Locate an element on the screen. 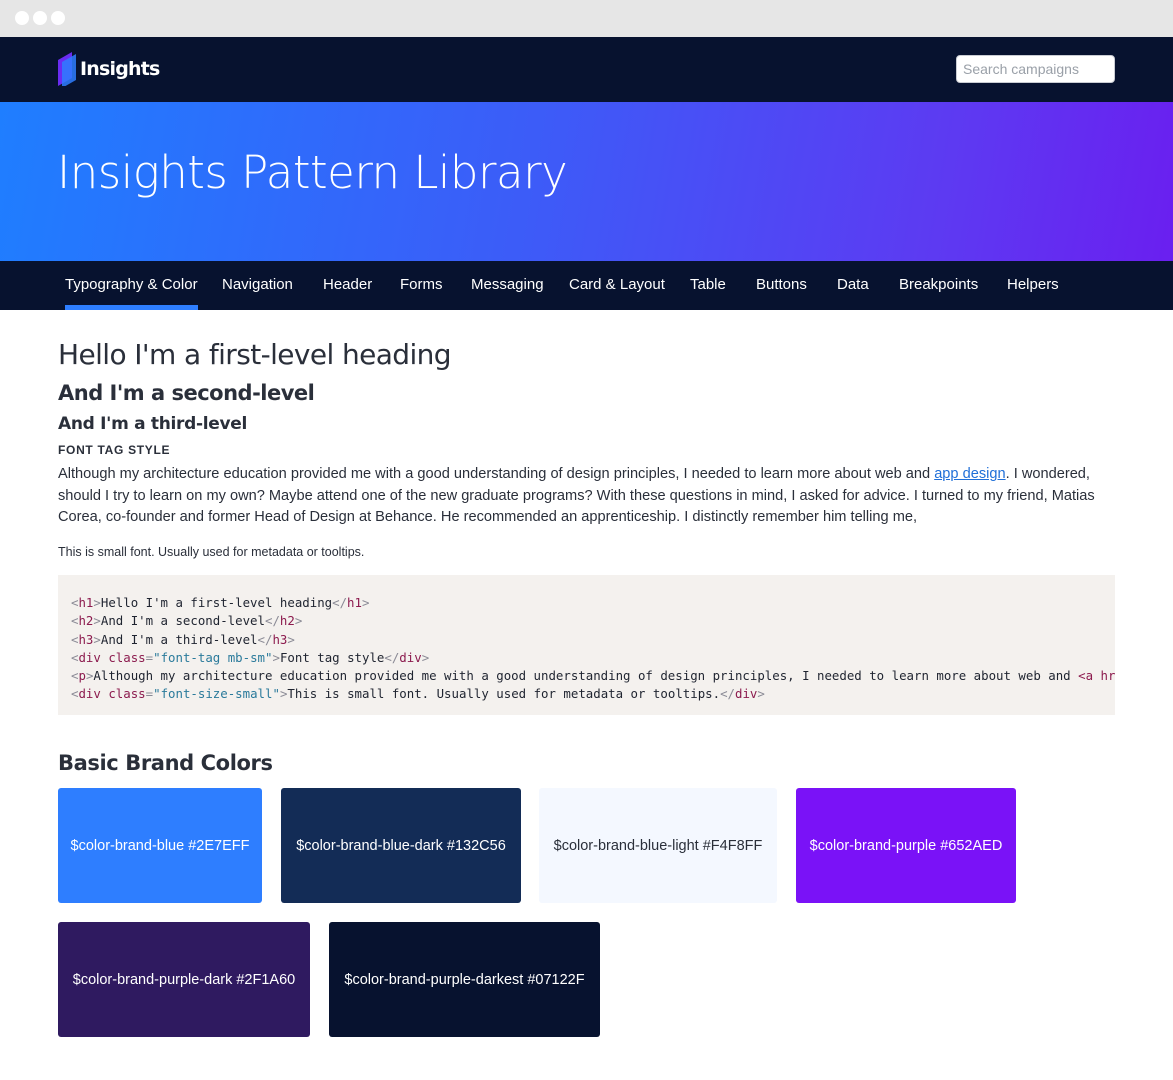 This screenshot has width=1173, height=1080. sample-h2: And I'm a second-level is located at coordinates (186, 393).